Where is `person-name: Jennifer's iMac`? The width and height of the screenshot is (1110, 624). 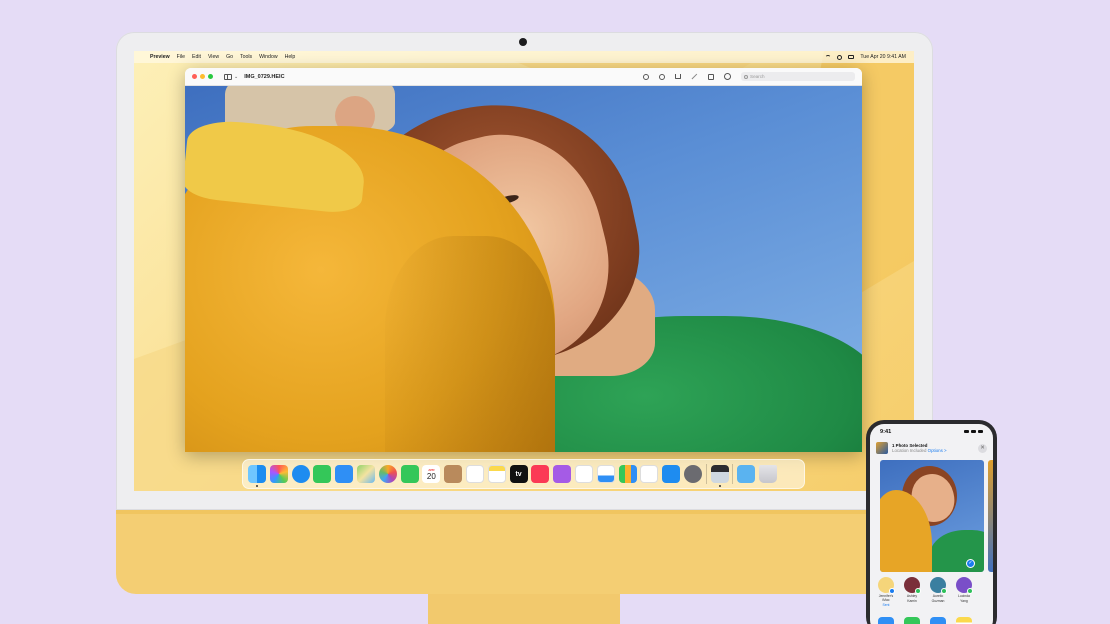 person-name: Jennifer's iMac is located at coordinates (886, 598).